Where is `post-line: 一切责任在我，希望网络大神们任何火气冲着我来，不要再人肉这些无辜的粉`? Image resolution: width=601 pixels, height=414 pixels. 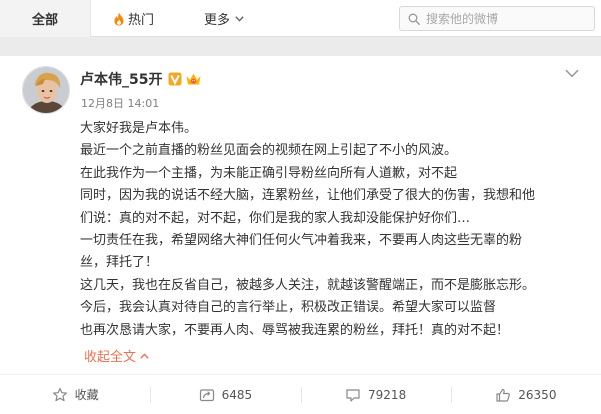 post-line: 一切责任在我，希望网络大神们任何火气冲着我来，不要再人肉这些无辜的粉 is located at coordinates (301, 240).